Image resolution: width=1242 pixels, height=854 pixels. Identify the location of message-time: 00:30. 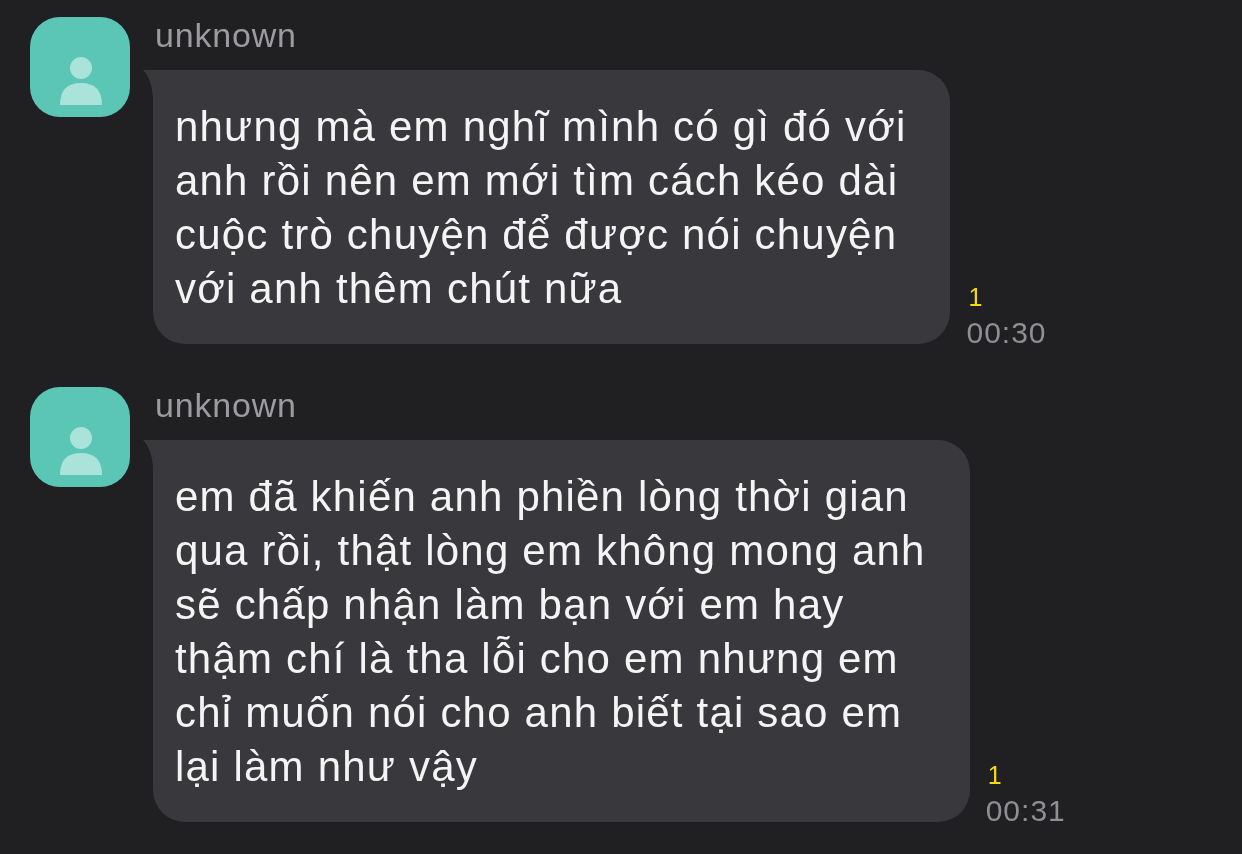
(1006, 333).